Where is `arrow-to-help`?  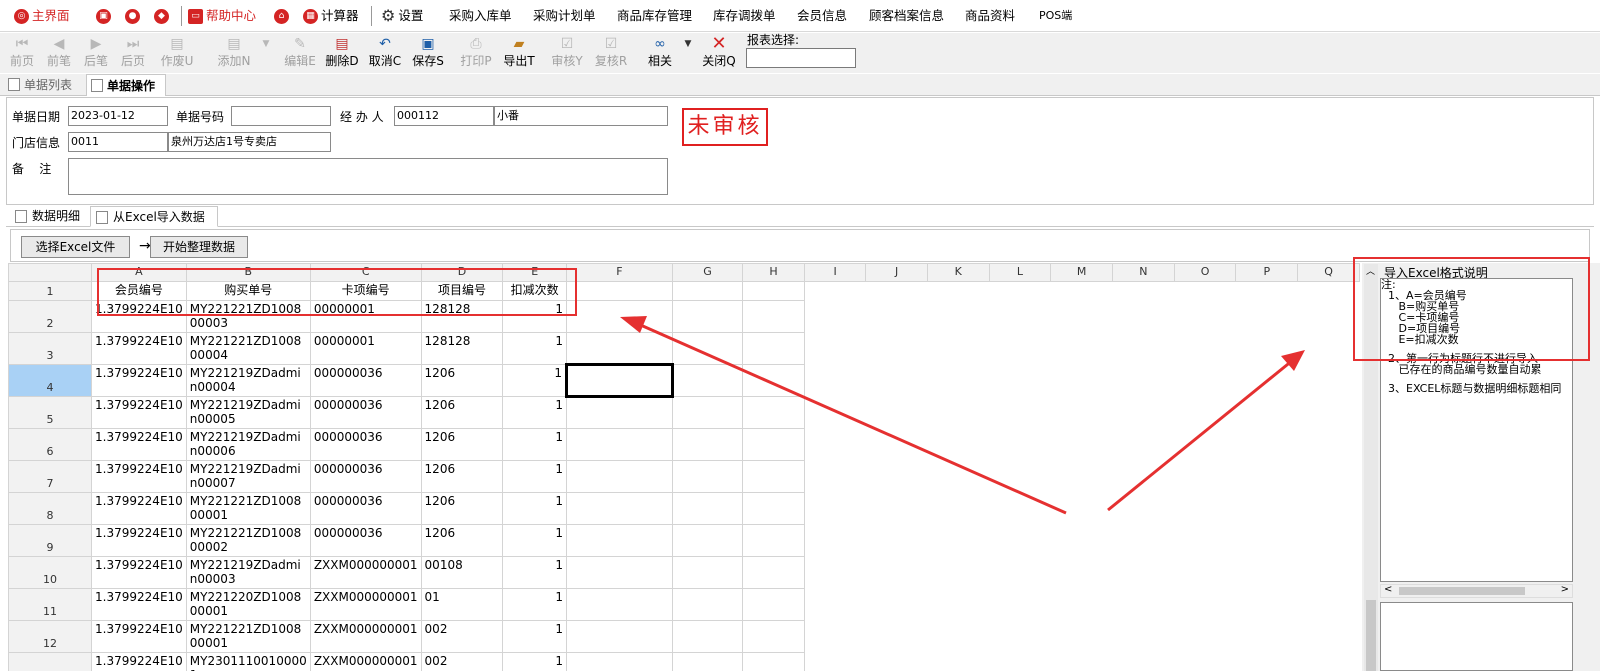 arrow-to-help is located at coordinates (1200, 435).